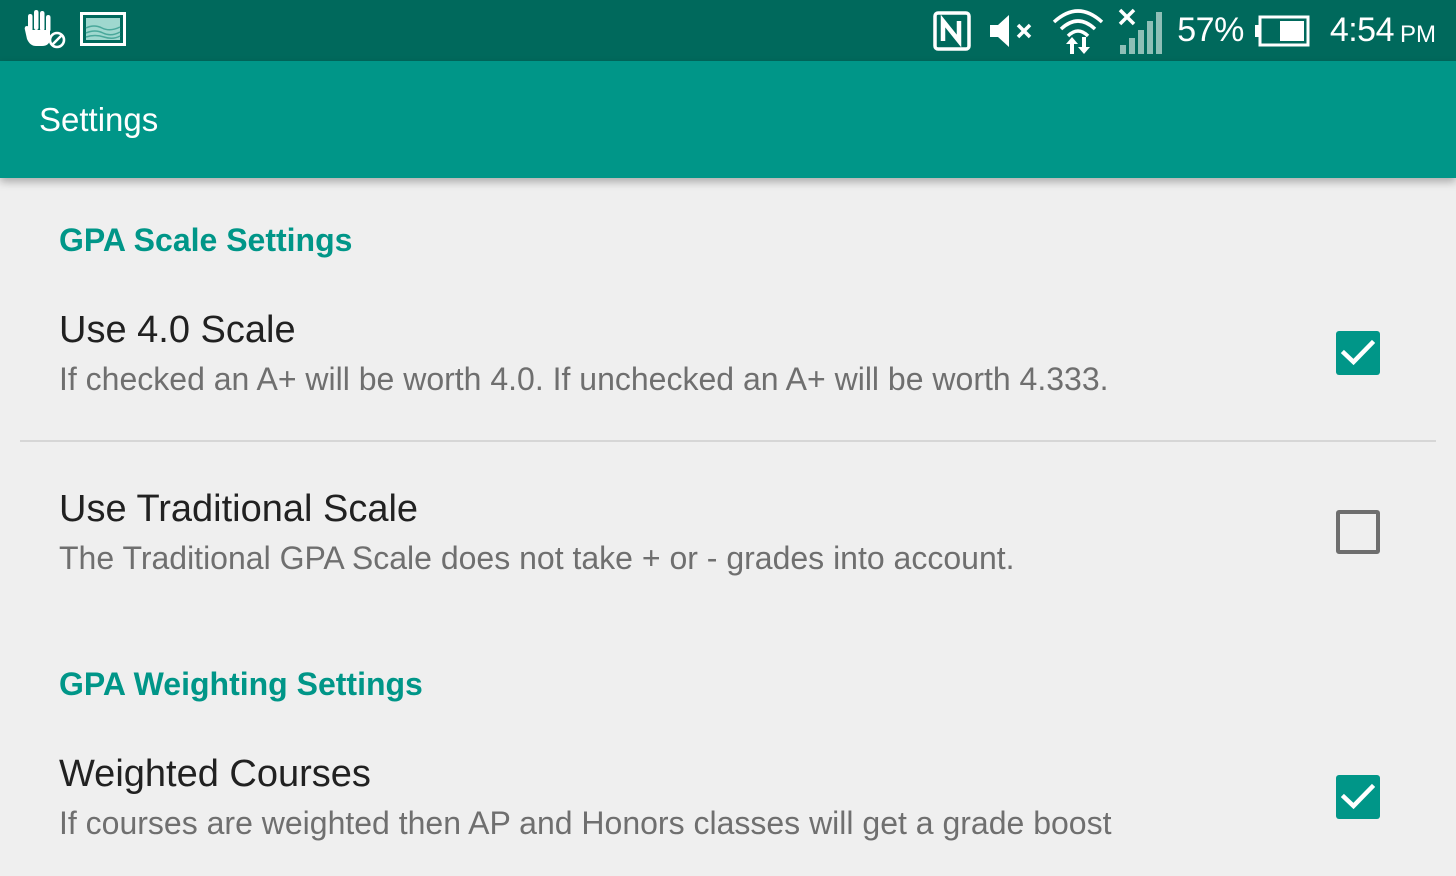 The height and width of the screenshot is (876, 1456). What do you see at coordinates (1282, 31) in the screenshot?
I see `battery-icon` at bounding box center [1282, 31].